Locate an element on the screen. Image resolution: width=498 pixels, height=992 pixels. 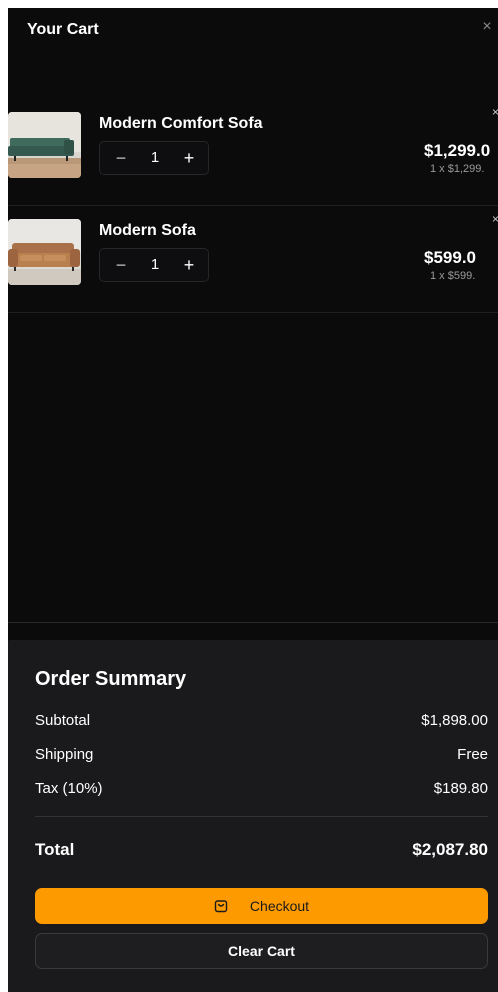
product-image-green-sofa is located at coordinates (44, 145).